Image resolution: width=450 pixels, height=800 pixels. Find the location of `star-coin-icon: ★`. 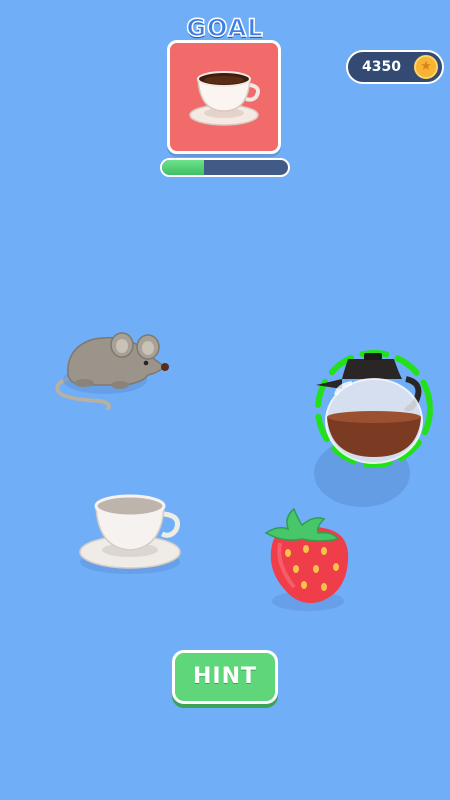

star-coin-icon: ★ is located at coordinates (426, 67).